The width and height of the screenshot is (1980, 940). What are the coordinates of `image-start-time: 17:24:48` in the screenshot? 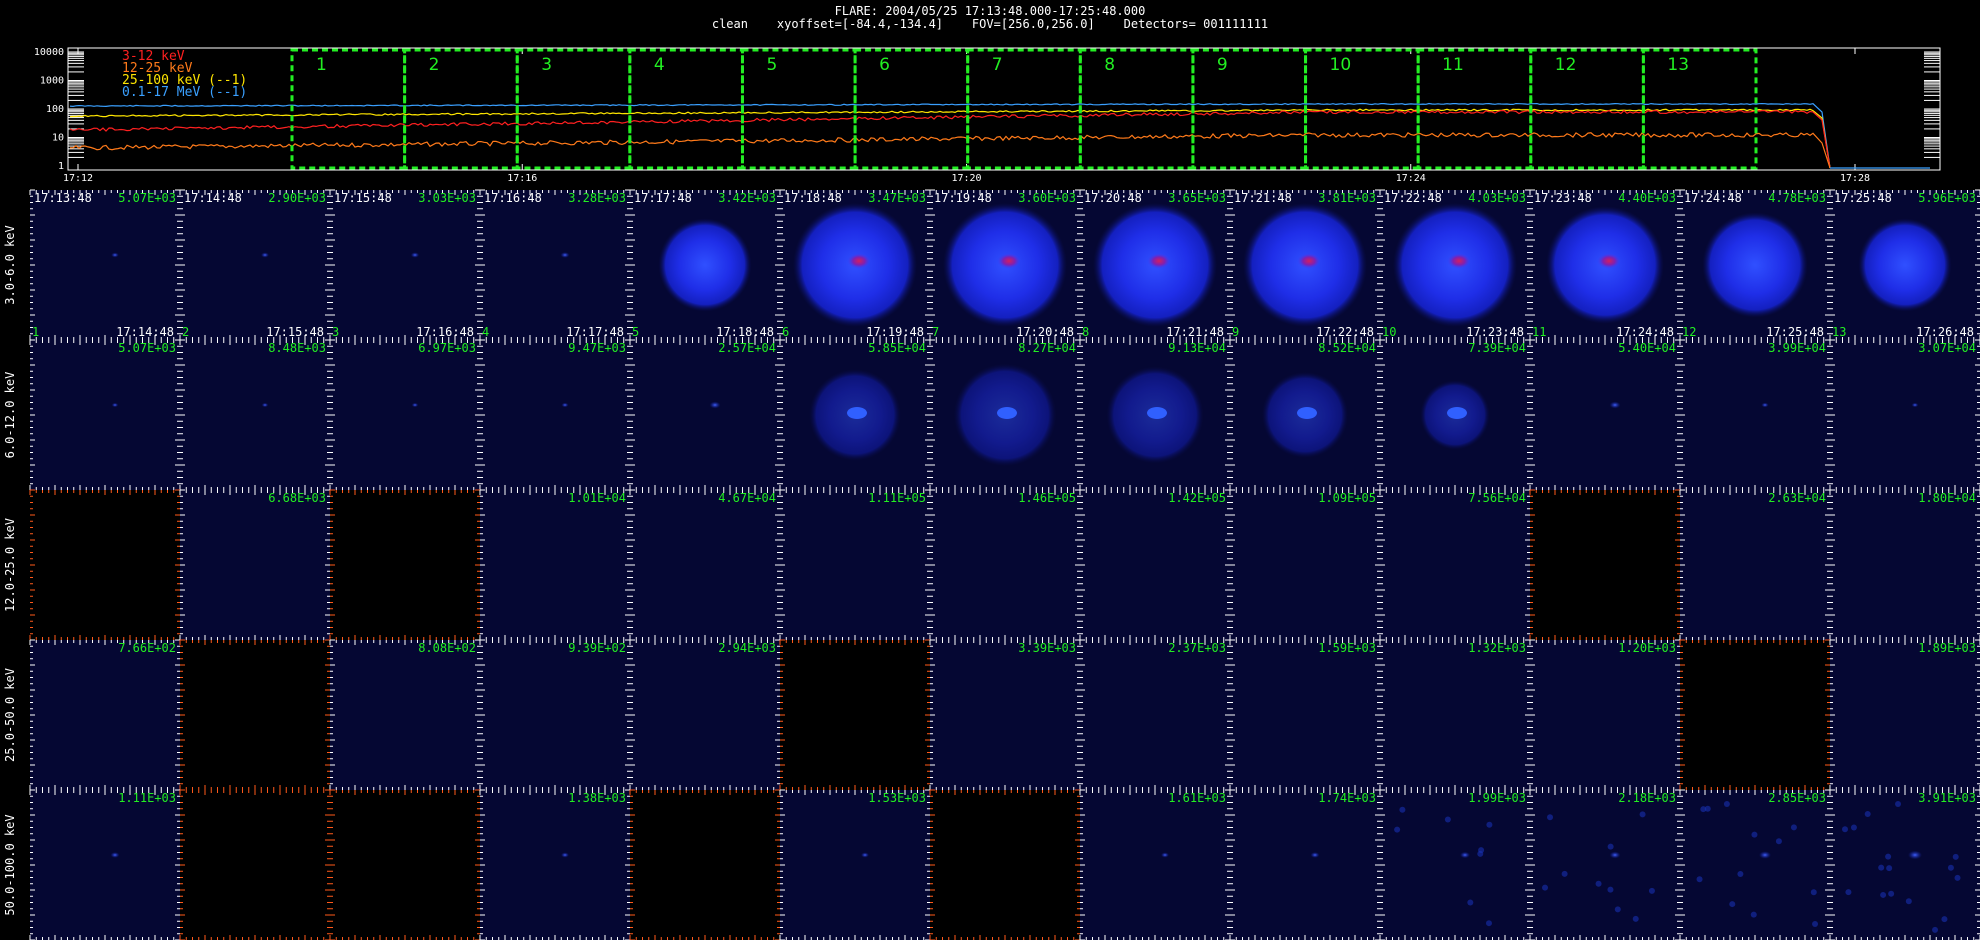 It's located at (1713, 198).